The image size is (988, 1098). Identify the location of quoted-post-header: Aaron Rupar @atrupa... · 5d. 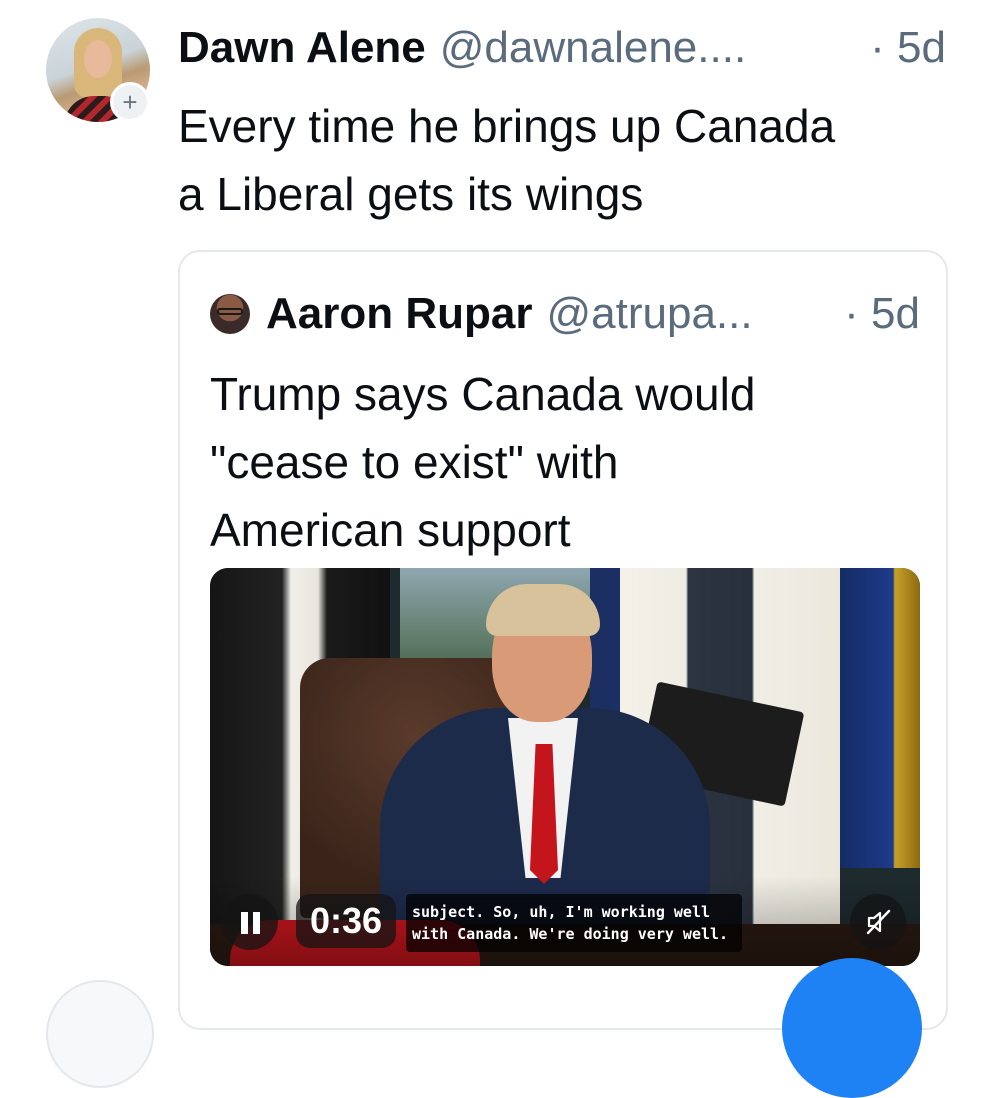
(593, 314).